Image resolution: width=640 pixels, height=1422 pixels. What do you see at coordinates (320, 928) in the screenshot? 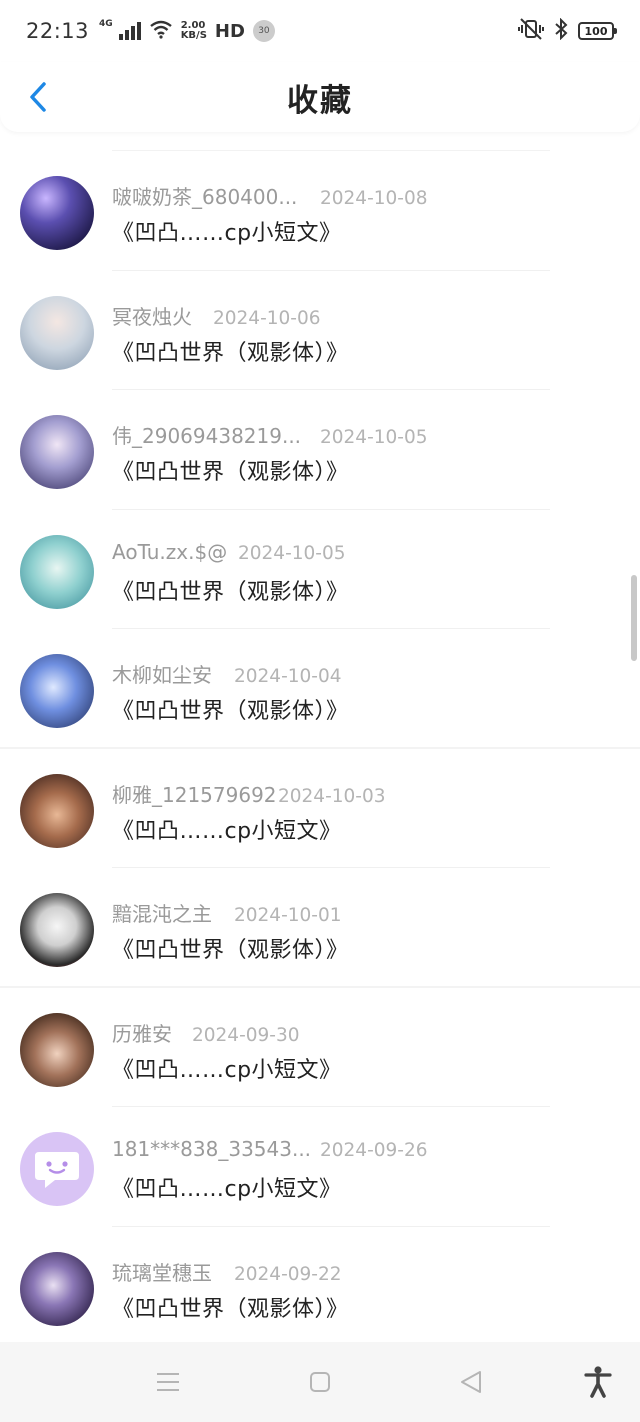
I see `list-item: 黯混沌之主 2024-10-01 《凹凸世界（观影体）》` at bounding box center [320, 928].